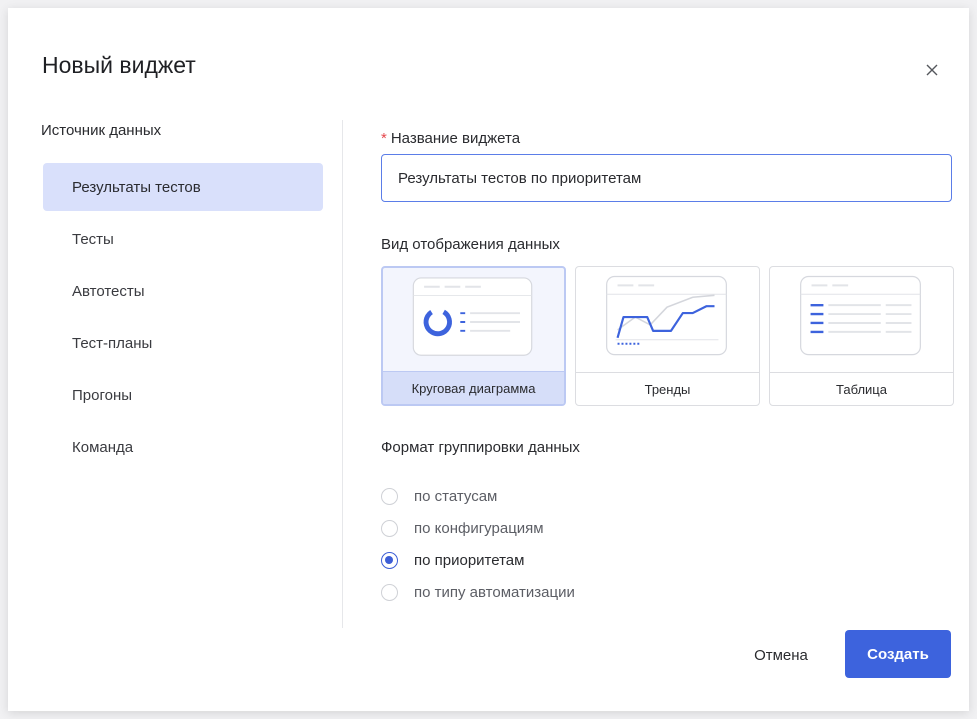 Image resolution: width=977 pixels, height=719 pixels. I want to click on dialog-title: Новый виджет, so click(119, 65).